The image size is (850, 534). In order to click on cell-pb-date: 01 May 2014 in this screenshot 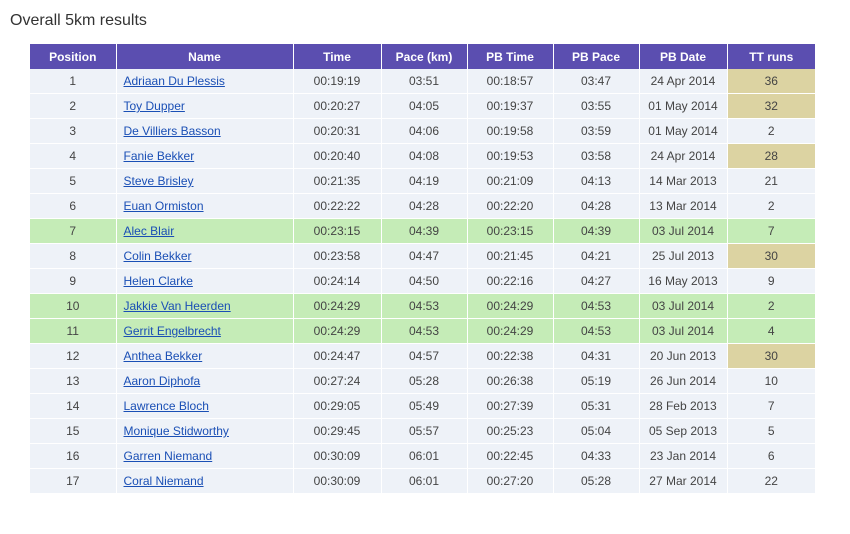, I will do `click(683, 131)`.